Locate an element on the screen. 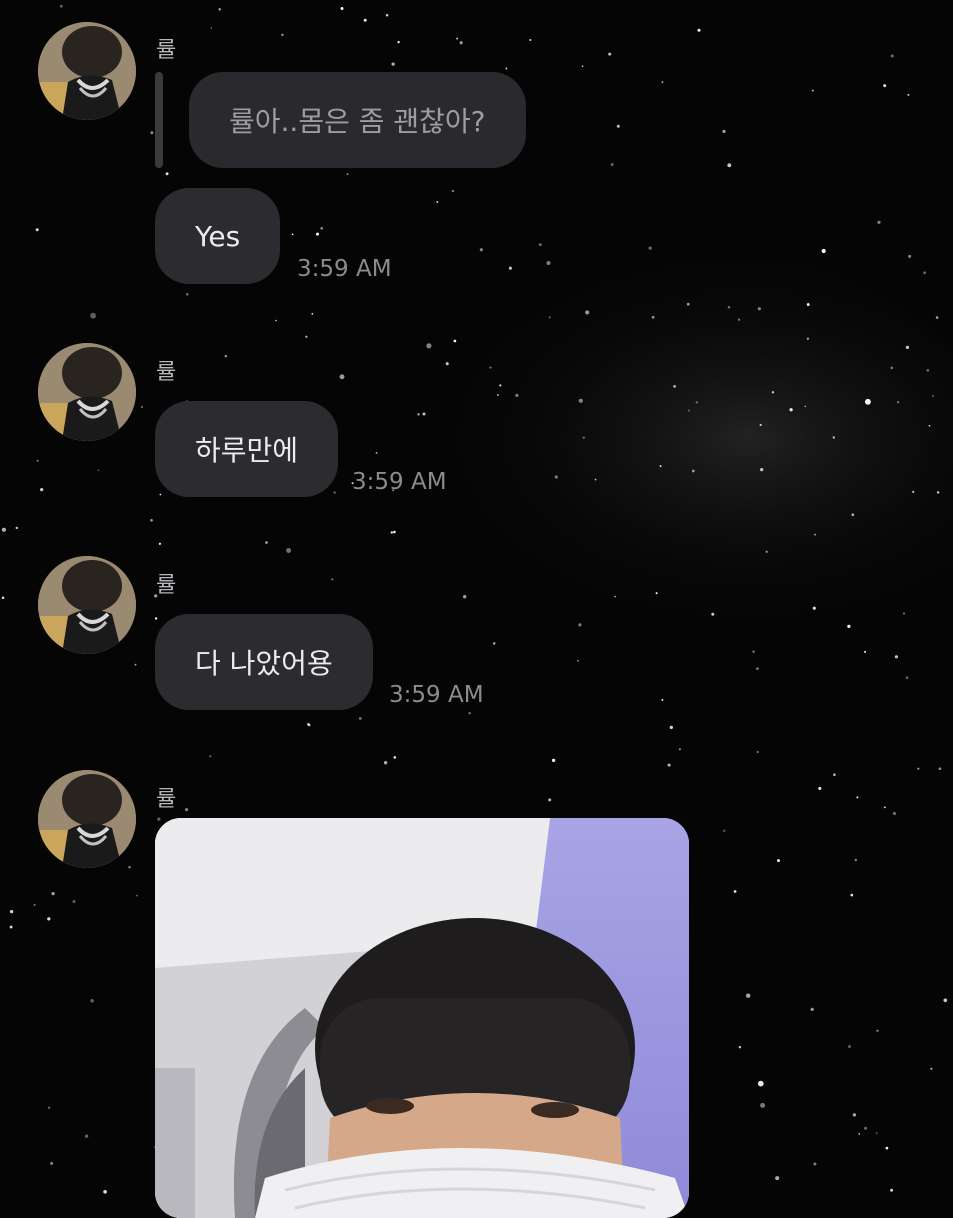  quoted-message: 률아..몸은 좀 괜찮아? is located at coordinates (357, 120).